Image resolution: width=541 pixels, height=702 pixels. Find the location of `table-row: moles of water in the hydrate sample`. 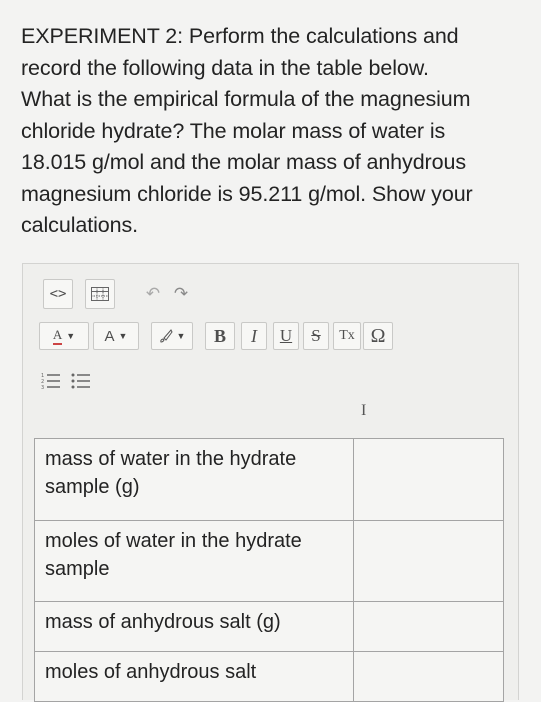

table-row: moles of water in the hydrate sample is located at coordinates (269, 561).